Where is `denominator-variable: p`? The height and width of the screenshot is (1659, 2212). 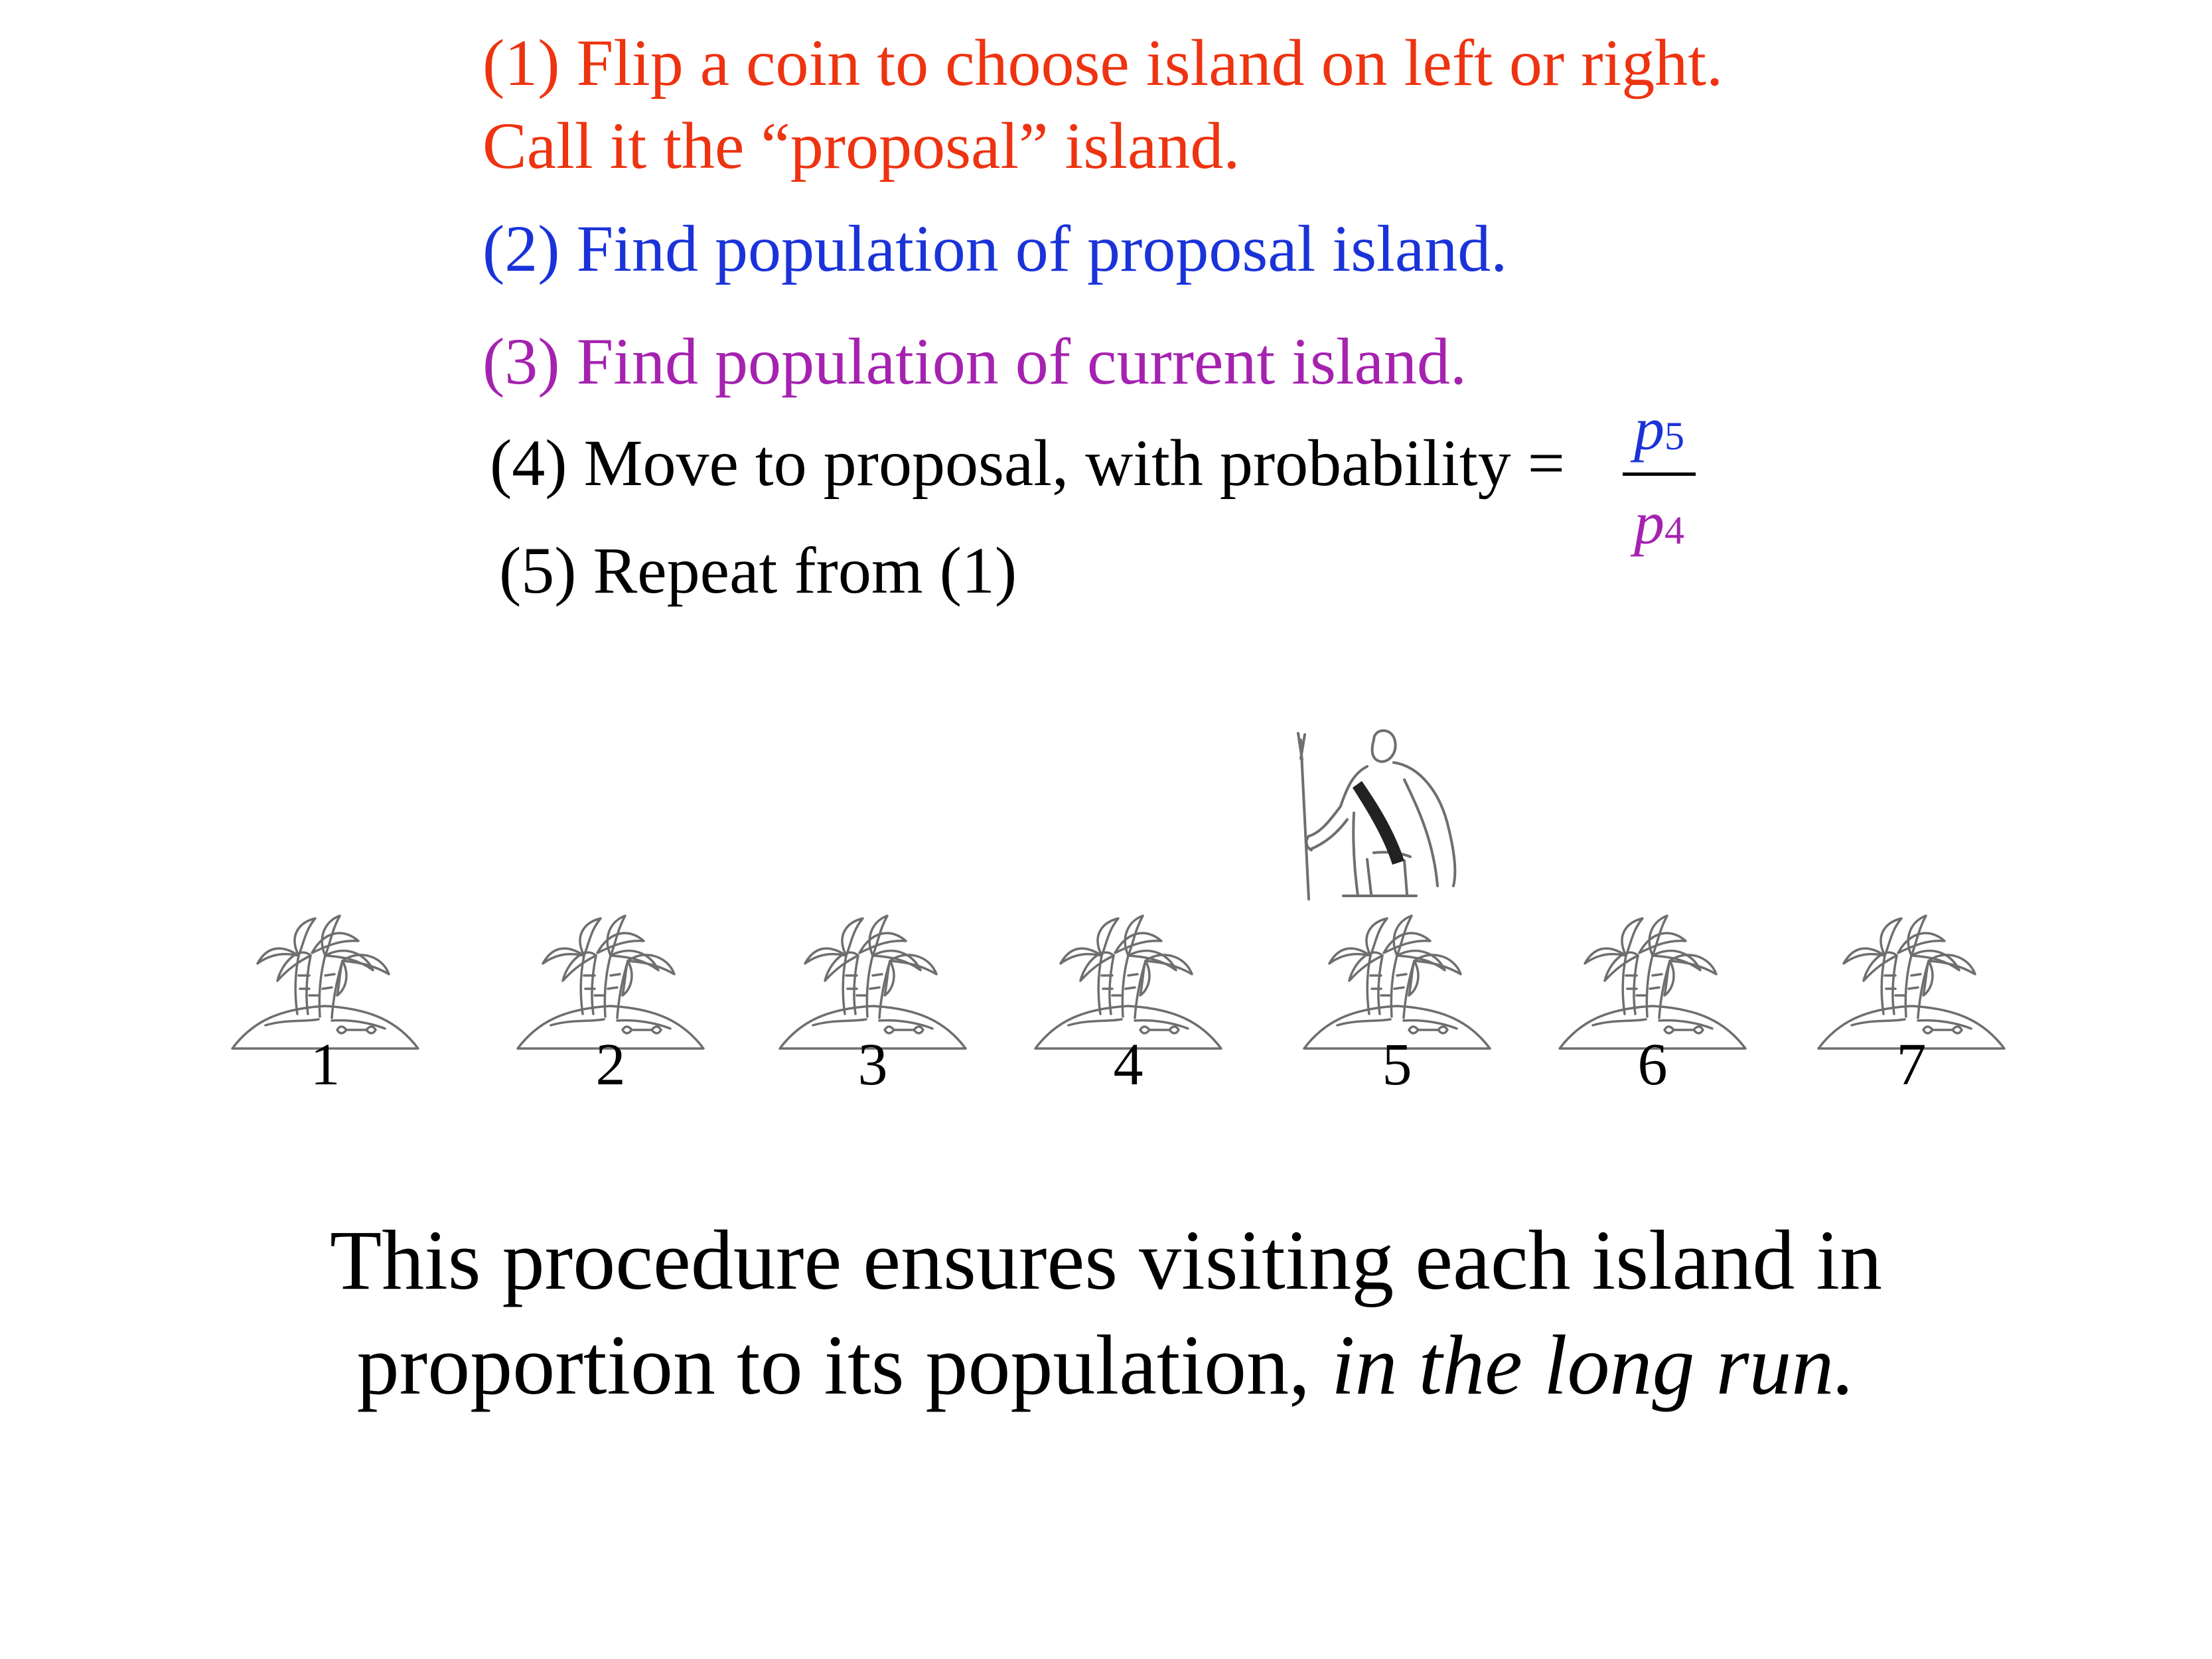
denominator-variable: p is located at coordinates (1649, 523).